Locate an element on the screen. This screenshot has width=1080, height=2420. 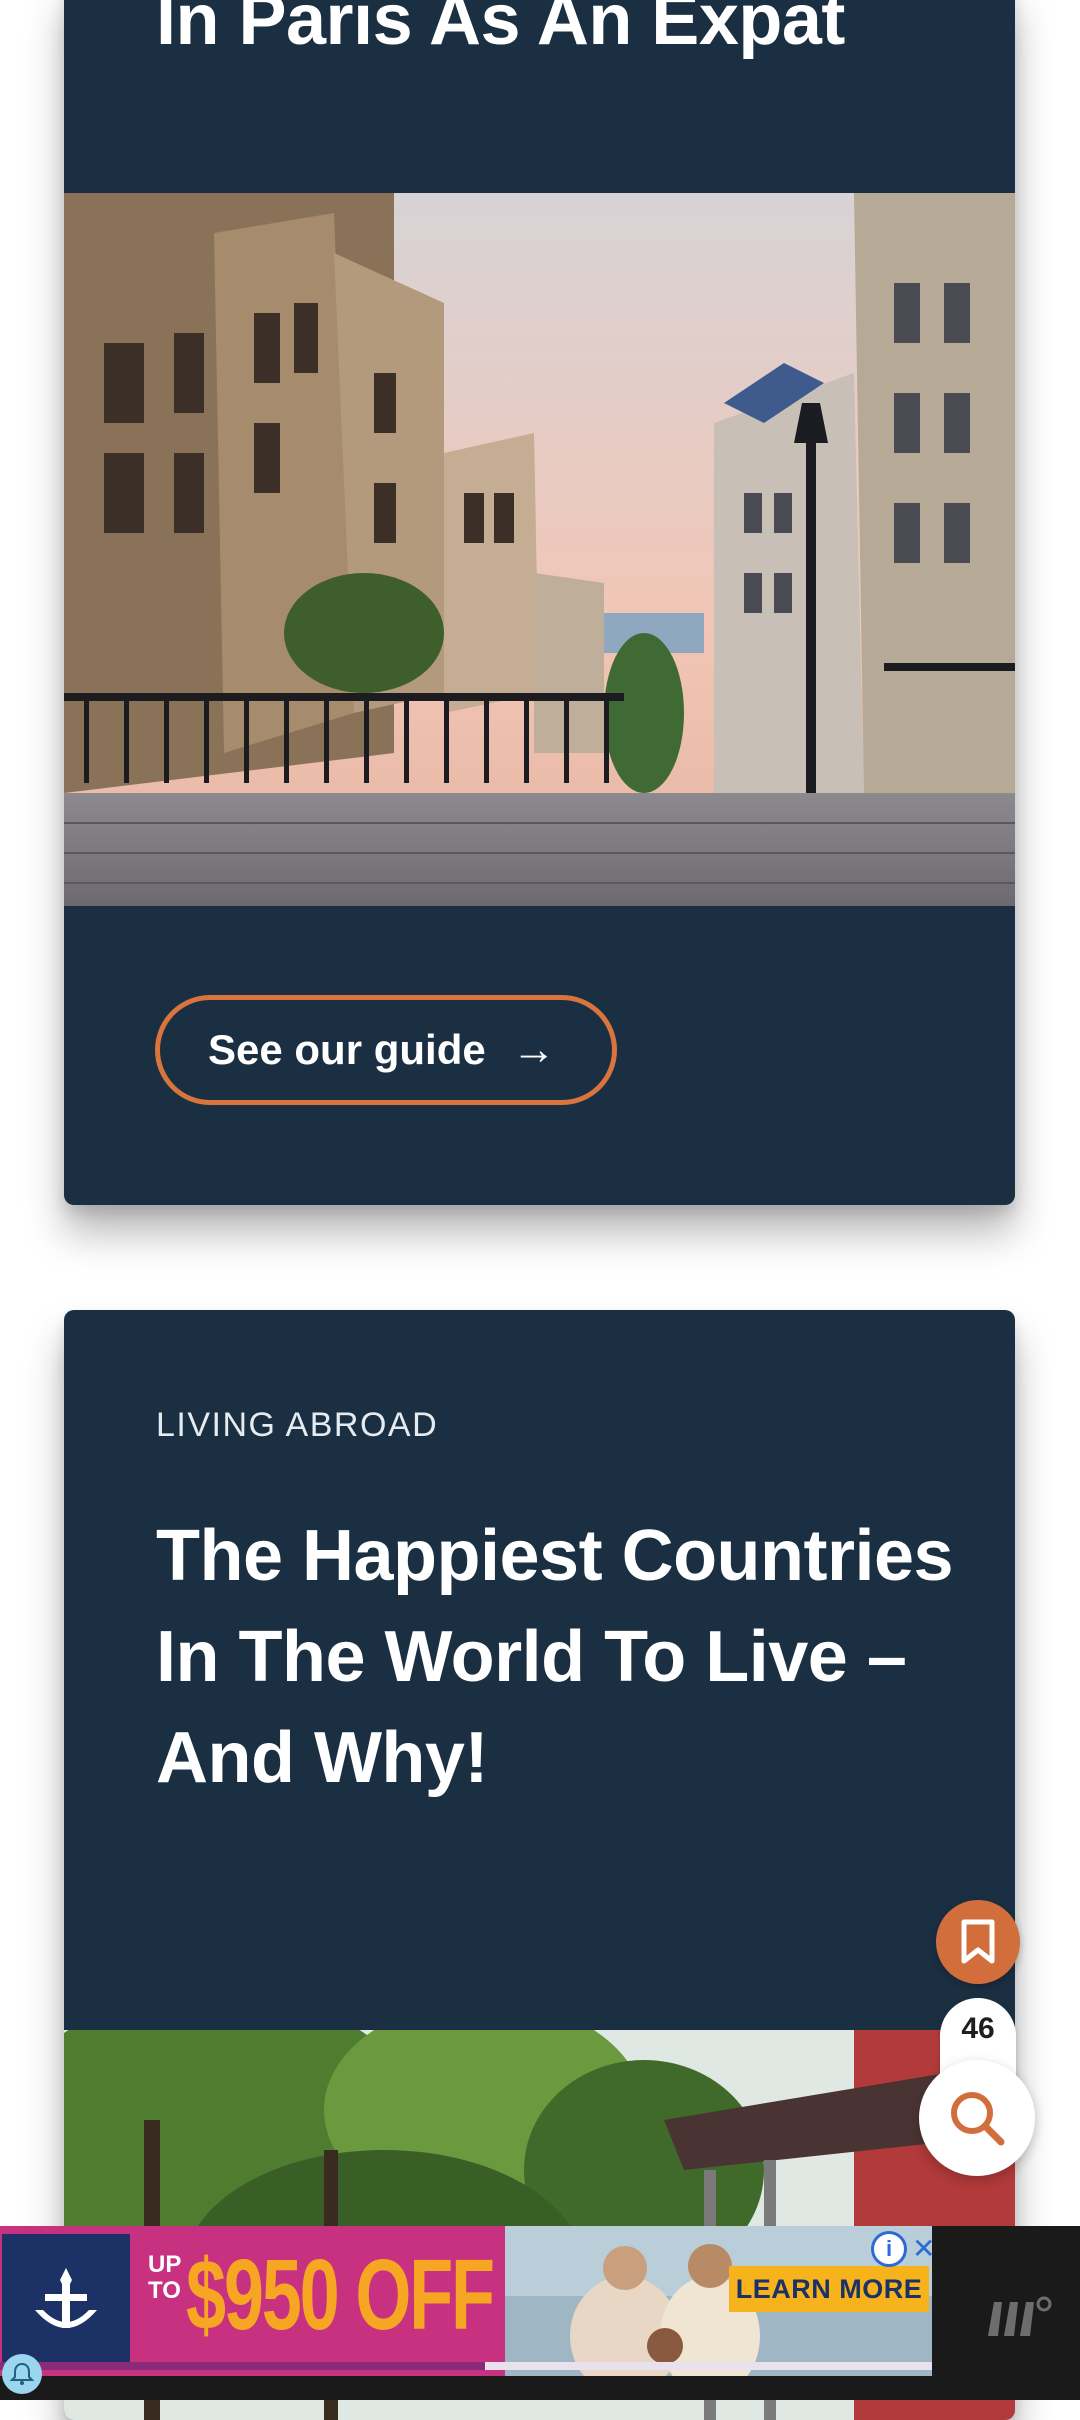
ad-banner: UP TO $950 OFF LEARN MORE i ✕ is located at coordinates (466, 2301).